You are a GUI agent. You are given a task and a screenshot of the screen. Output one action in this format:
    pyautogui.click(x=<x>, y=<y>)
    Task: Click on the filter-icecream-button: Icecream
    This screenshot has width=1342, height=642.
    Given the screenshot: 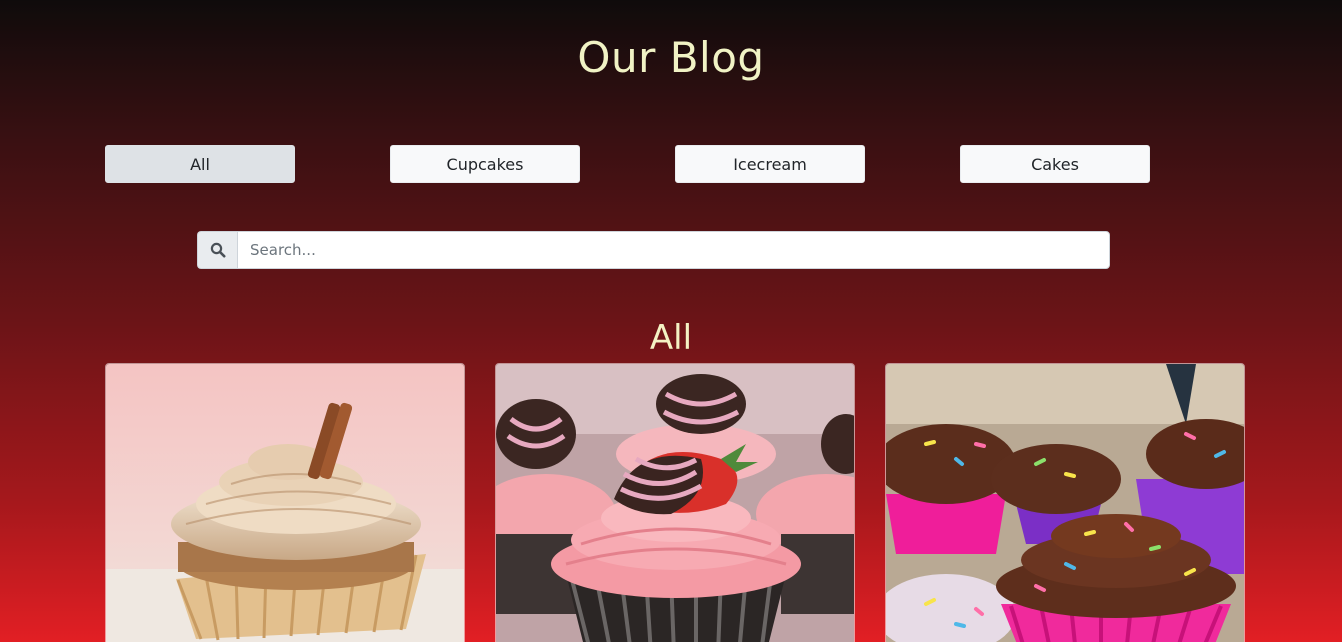 What is the action you would take?
    pyautogui.click(x=770, y=164)
    